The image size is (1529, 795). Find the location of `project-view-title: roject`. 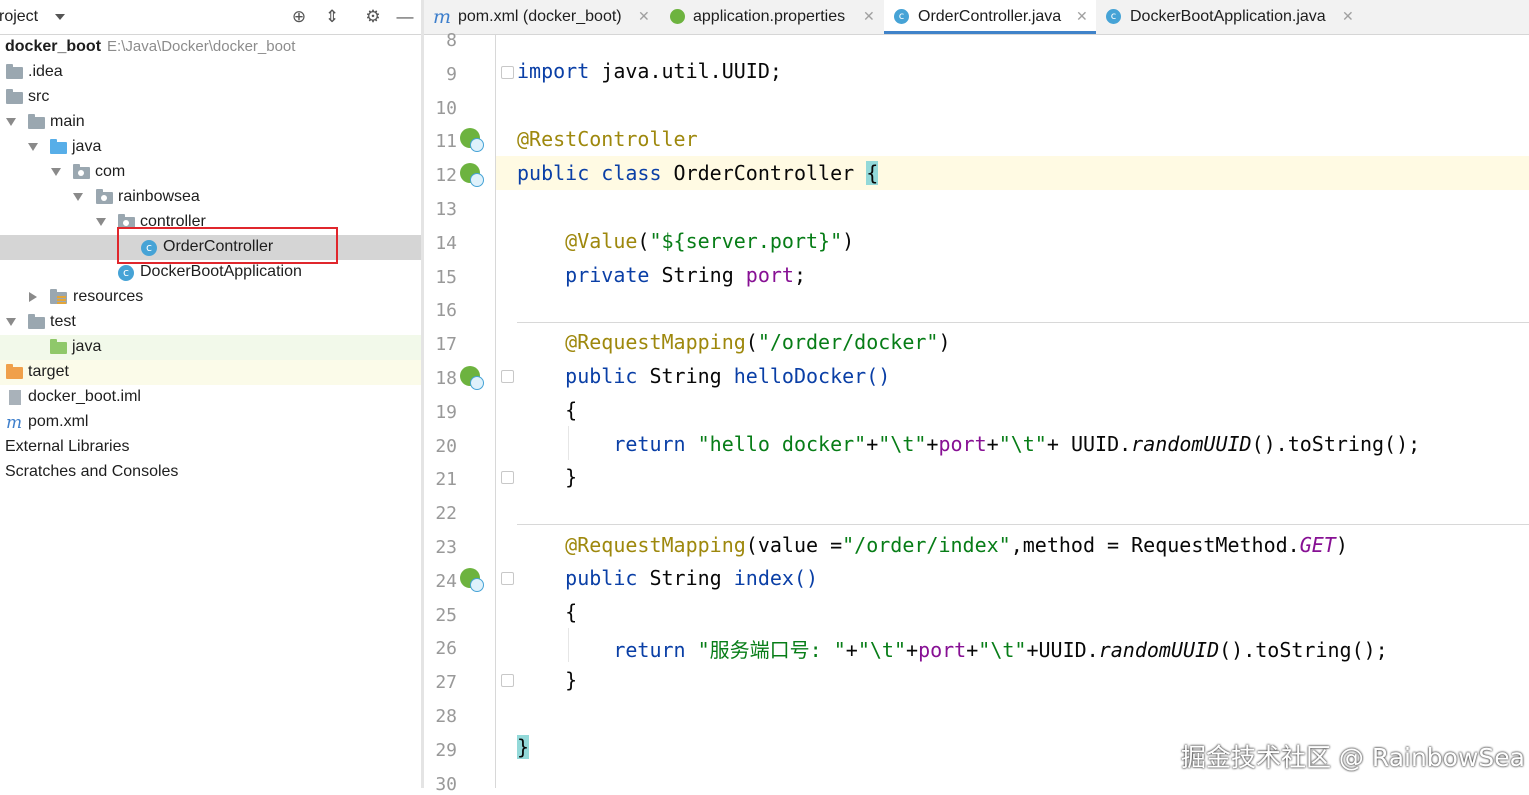

project-view-title: roject is located at coordinates (19, 17).